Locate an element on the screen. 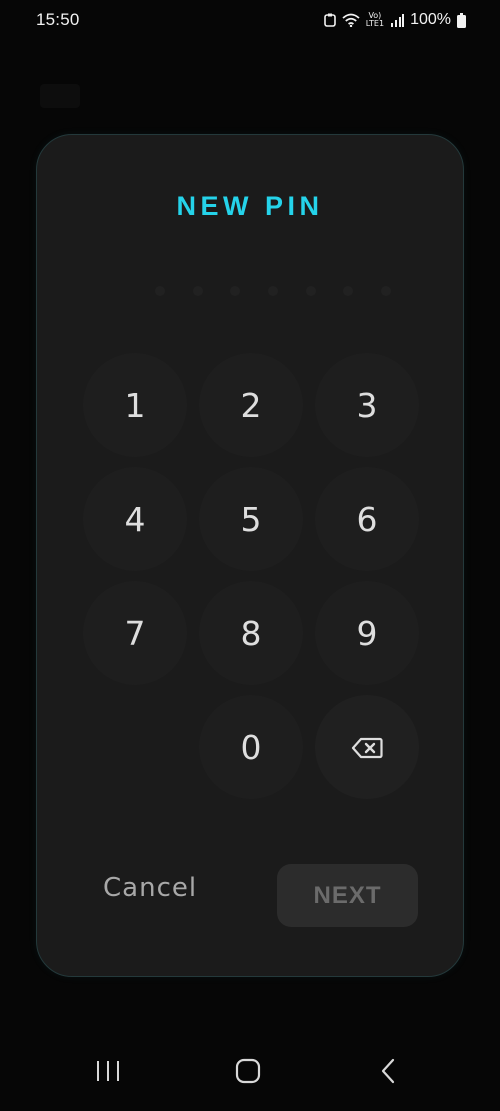 The height and width of the screenshot is (1111, 500). screenshot-icon is located at coordinates (329, 20).